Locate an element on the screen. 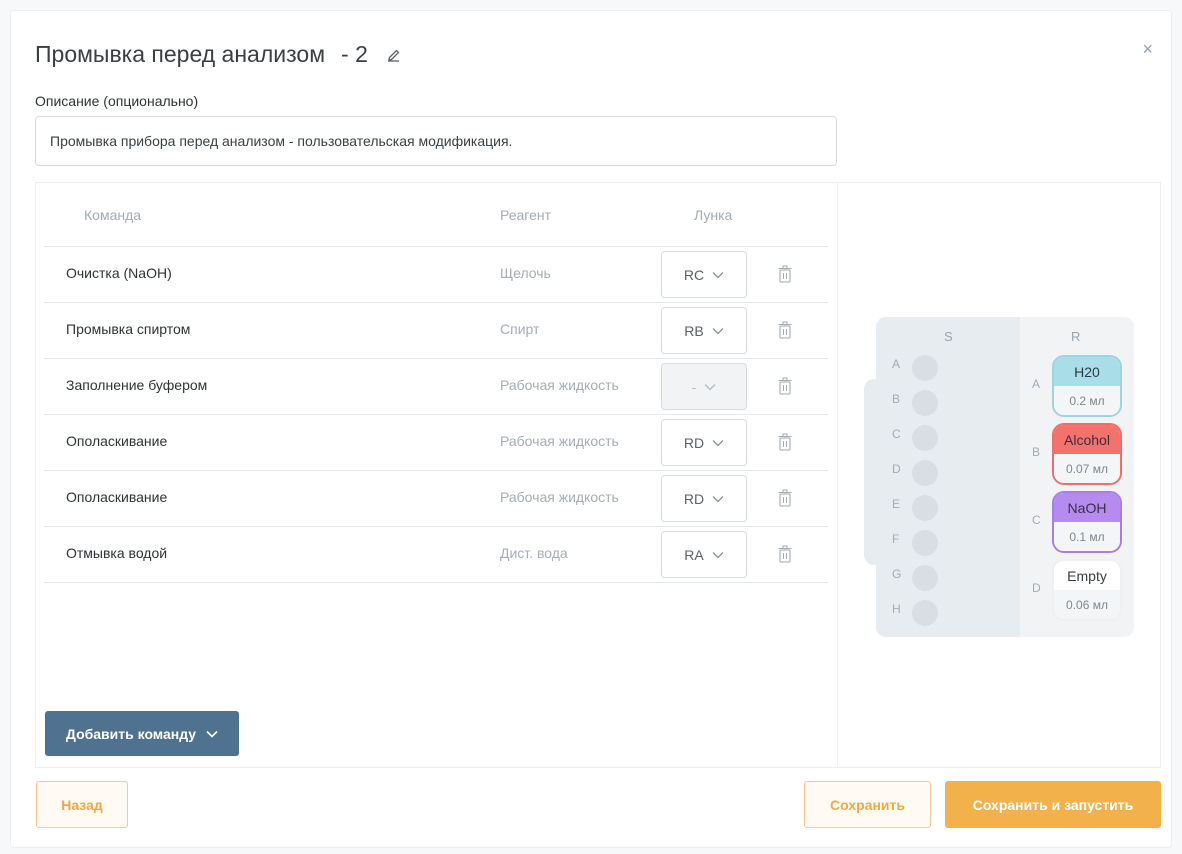 This screenshot has height=854, width=1182. plate-r-row-label: B is located at coordinates (1036, 452).